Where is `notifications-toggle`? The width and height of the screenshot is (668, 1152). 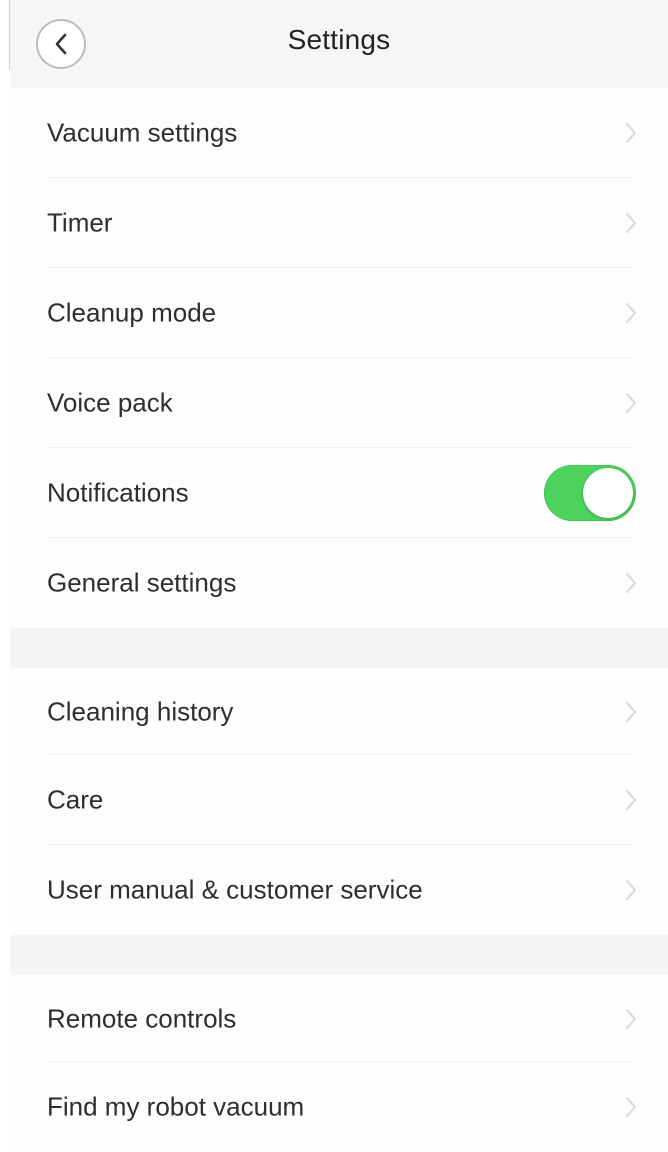 notifications-toggle is located at coordinates (590, 493).